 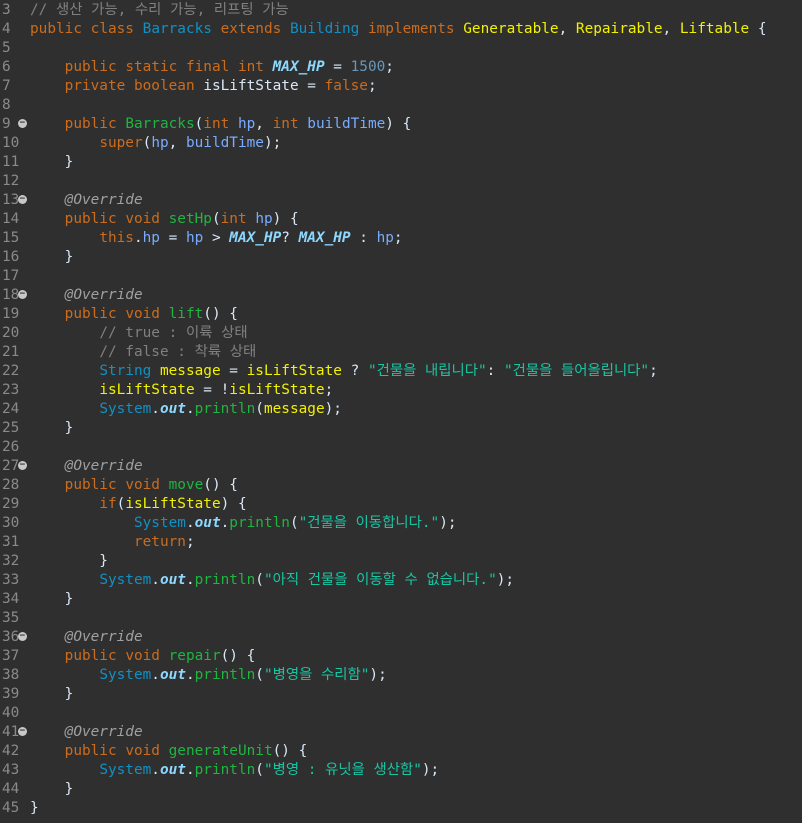 What do you see at coordinates (11, 390) in the screenshot?
I see `line-number-label: 23` at bounding box center [11, 390].